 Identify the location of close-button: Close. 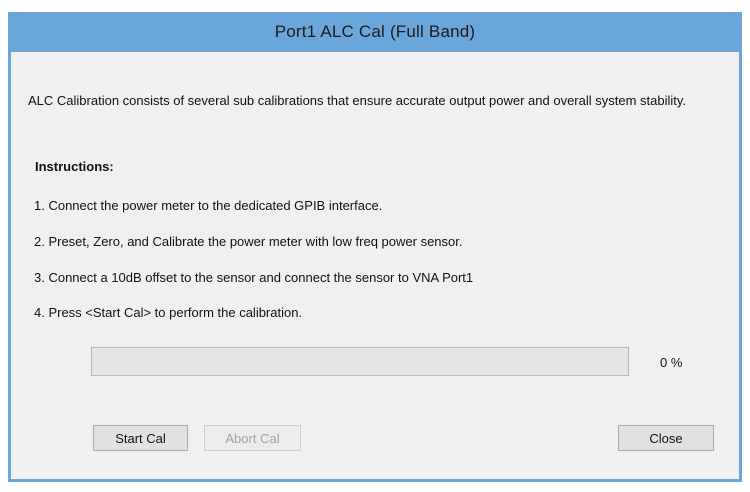
(666, 438).